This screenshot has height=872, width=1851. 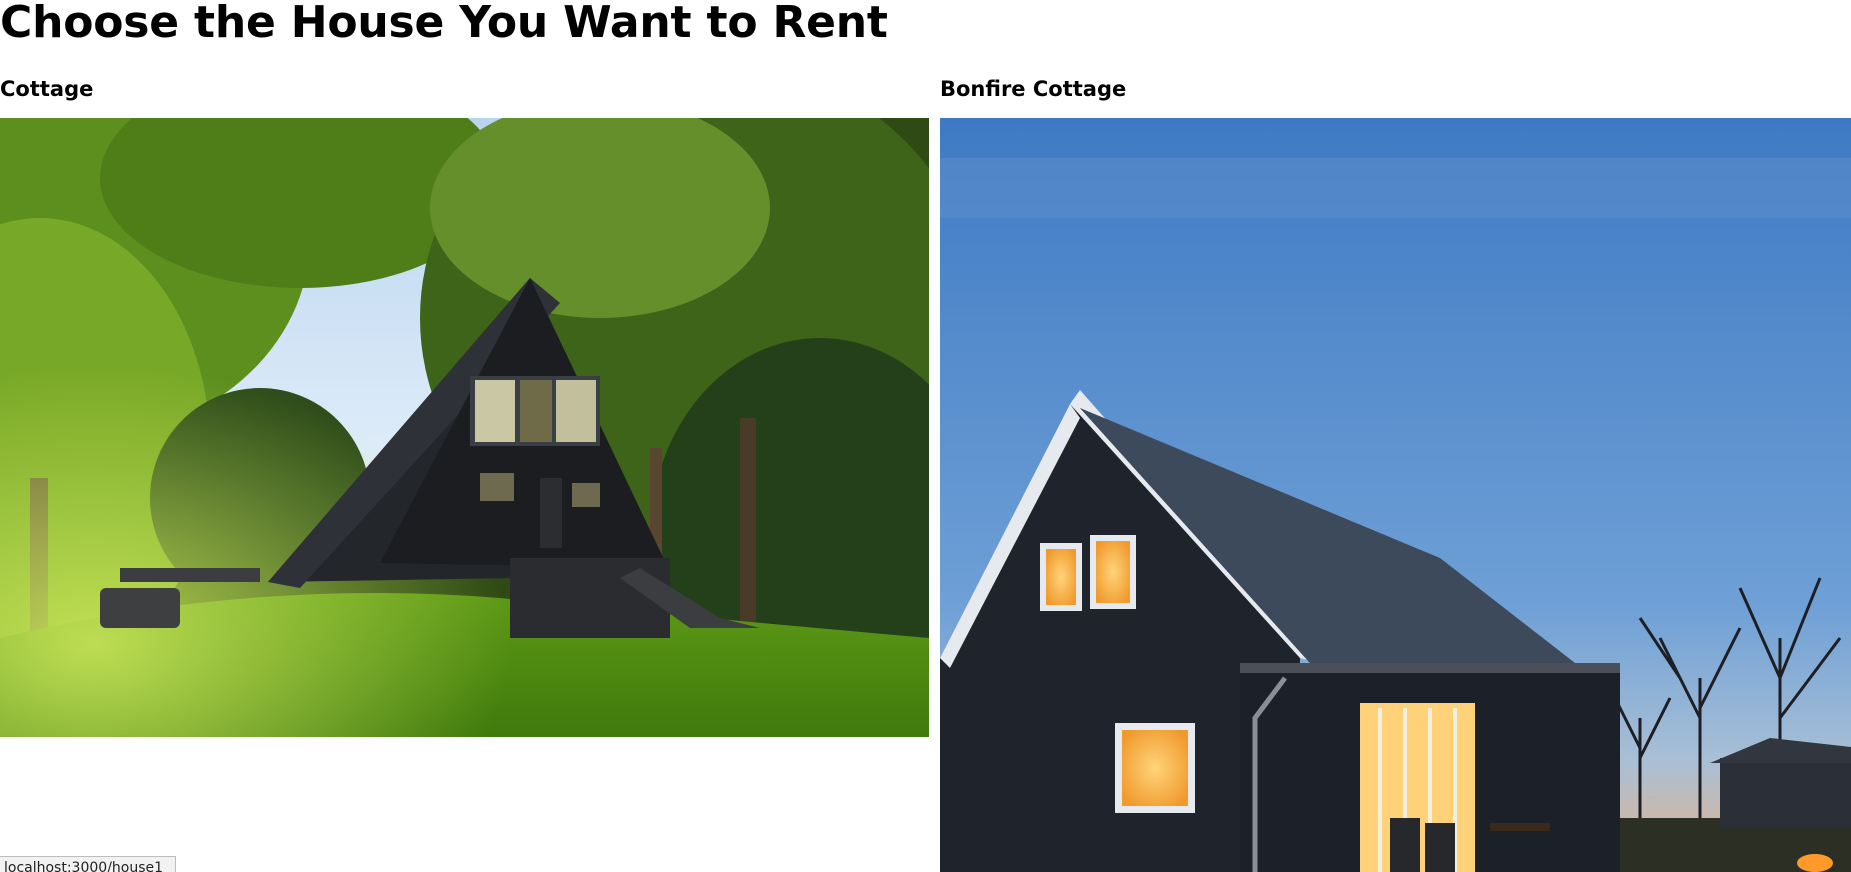 I want to click on status-bar-url: localhost:3000/house1, so click(x=88, y=864).